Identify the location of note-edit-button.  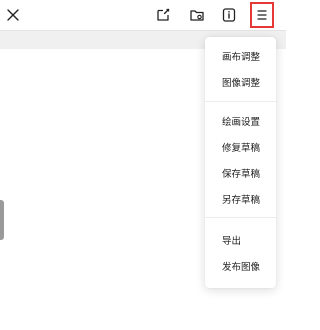
(163, 15).